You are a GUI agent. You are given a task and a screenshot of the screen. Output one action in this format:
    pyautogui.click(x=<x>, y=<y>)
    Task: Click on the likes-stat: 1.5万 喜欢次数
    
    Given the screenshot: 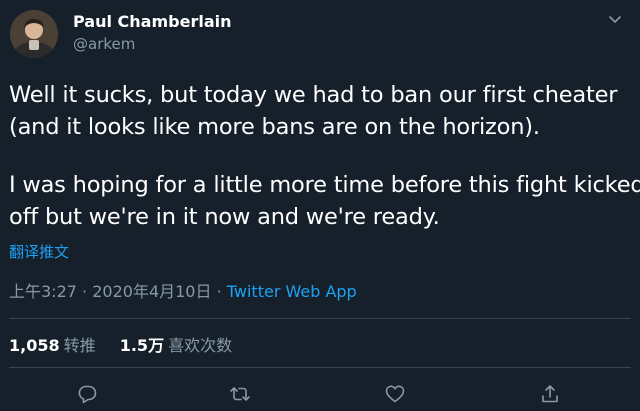 What is the action you would take?
    pyautogui.click(x=176, y=345)
    